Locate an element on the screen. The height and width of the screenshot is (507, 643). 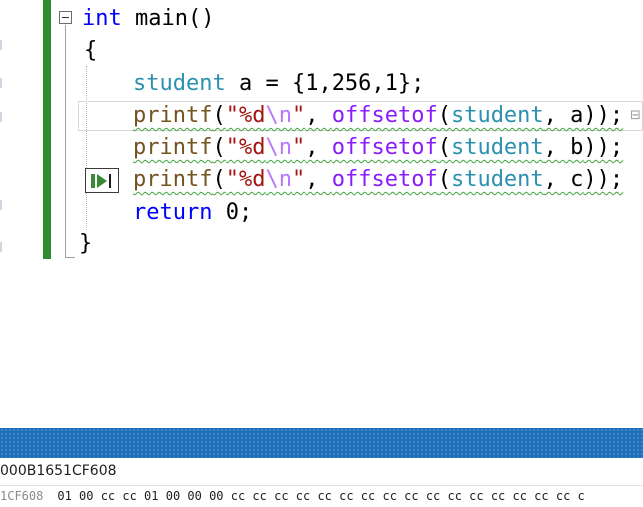
code-line-4: printf("%d\n", offsetof(student, a)); is located at coordinates (378, 116).